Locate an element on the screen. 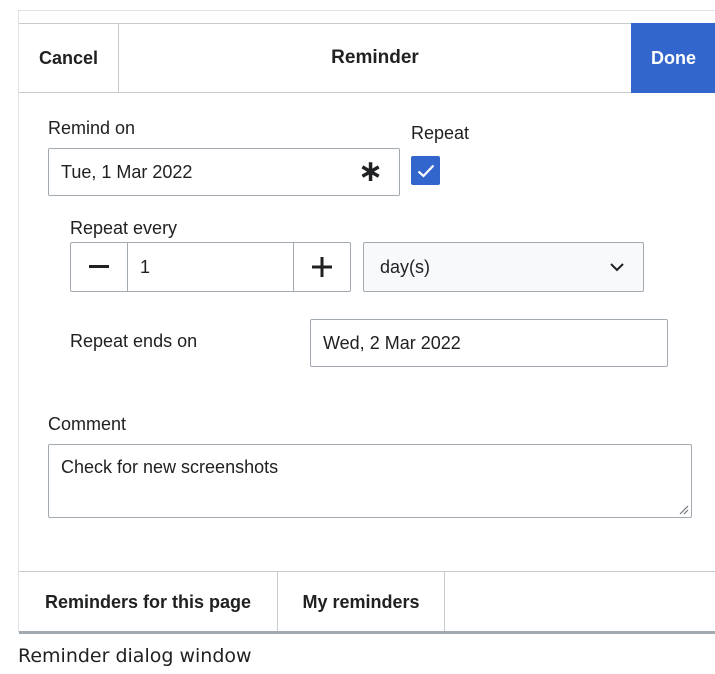 This screenshot has width=715, height=674. repeat-interval-stepper: 1 is located at coordinates (210, 267).